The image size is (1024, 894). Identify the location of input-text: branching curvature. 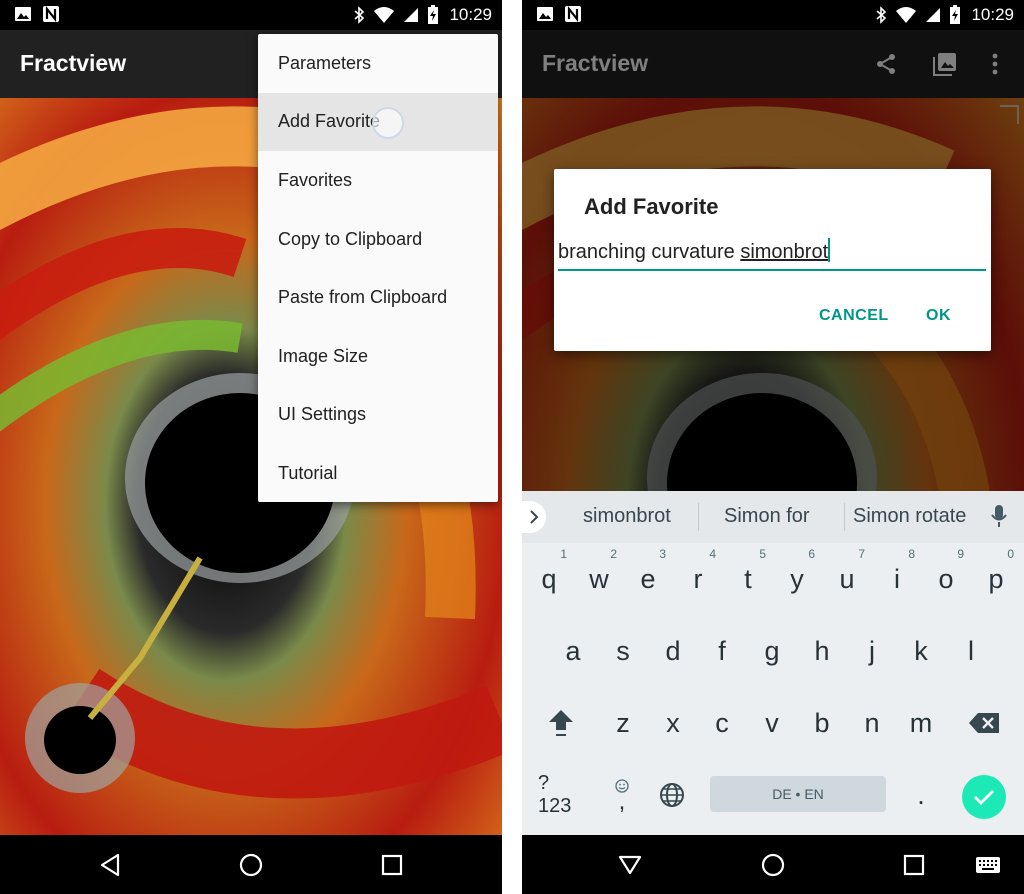
(649, 252).